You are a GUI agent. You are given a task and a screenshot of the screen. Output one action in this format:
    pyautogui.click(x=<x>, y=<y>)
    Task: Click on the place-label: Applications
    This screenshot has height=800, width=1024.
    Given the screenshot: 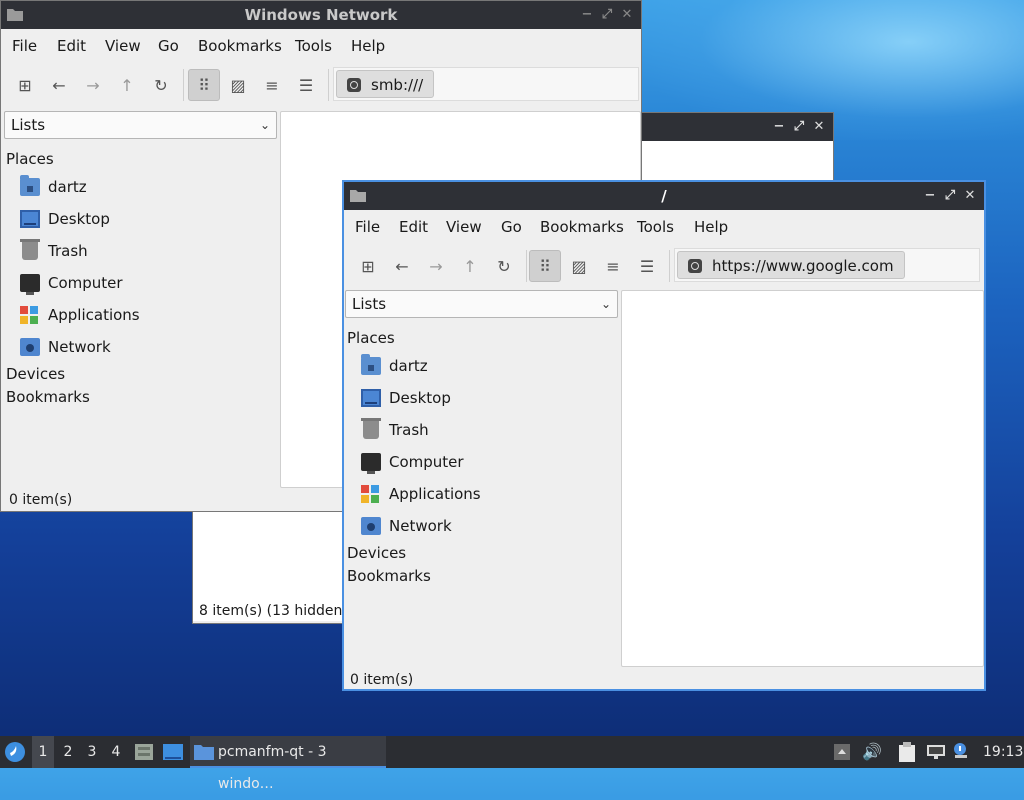 What is the action you would take?
    pyautogui.click(x=94, y=315)
    